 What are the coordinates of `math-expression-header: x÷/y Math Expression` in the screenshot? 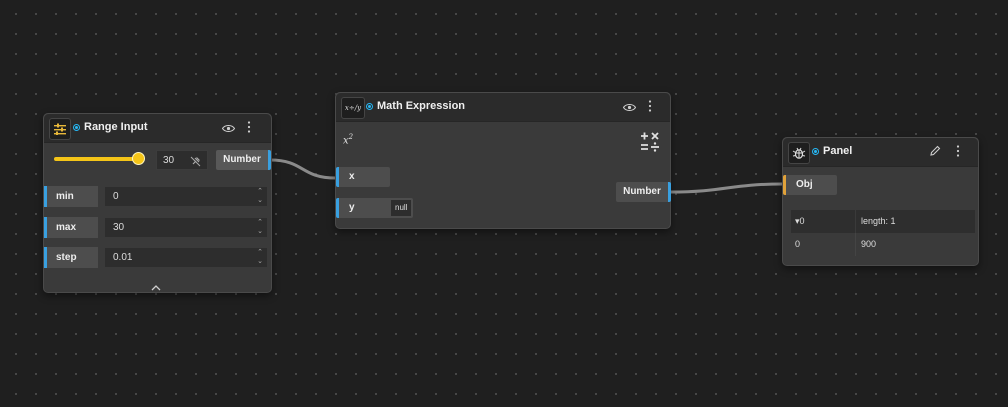 It's located at (503, 107).